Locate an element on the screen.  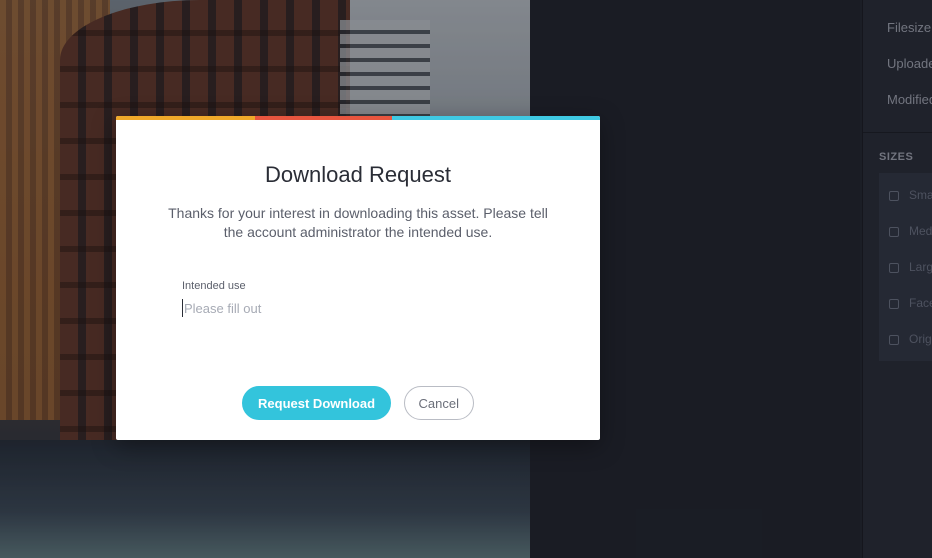
intended-use-label: Intended use is located at coordinates (214, 286).